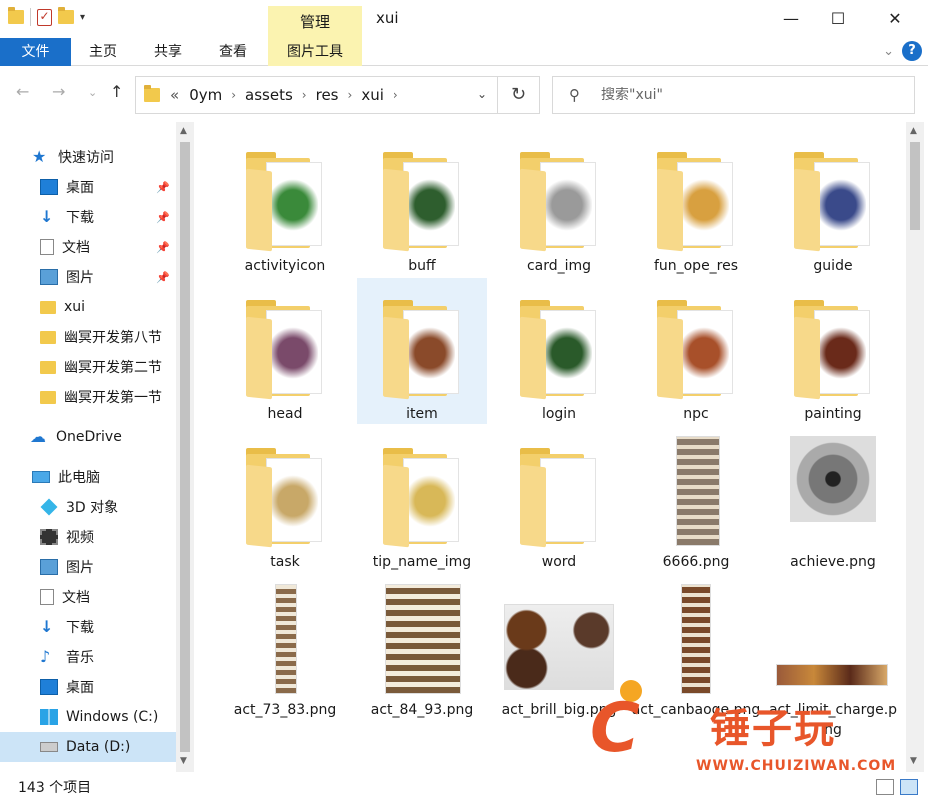 The height and width of the screenshot is (801, 928). What do you see at coordinates (88, 717) in the screenshot?
I see `sidebar-item: Windows (C:)` at bounding box center [88, 717].